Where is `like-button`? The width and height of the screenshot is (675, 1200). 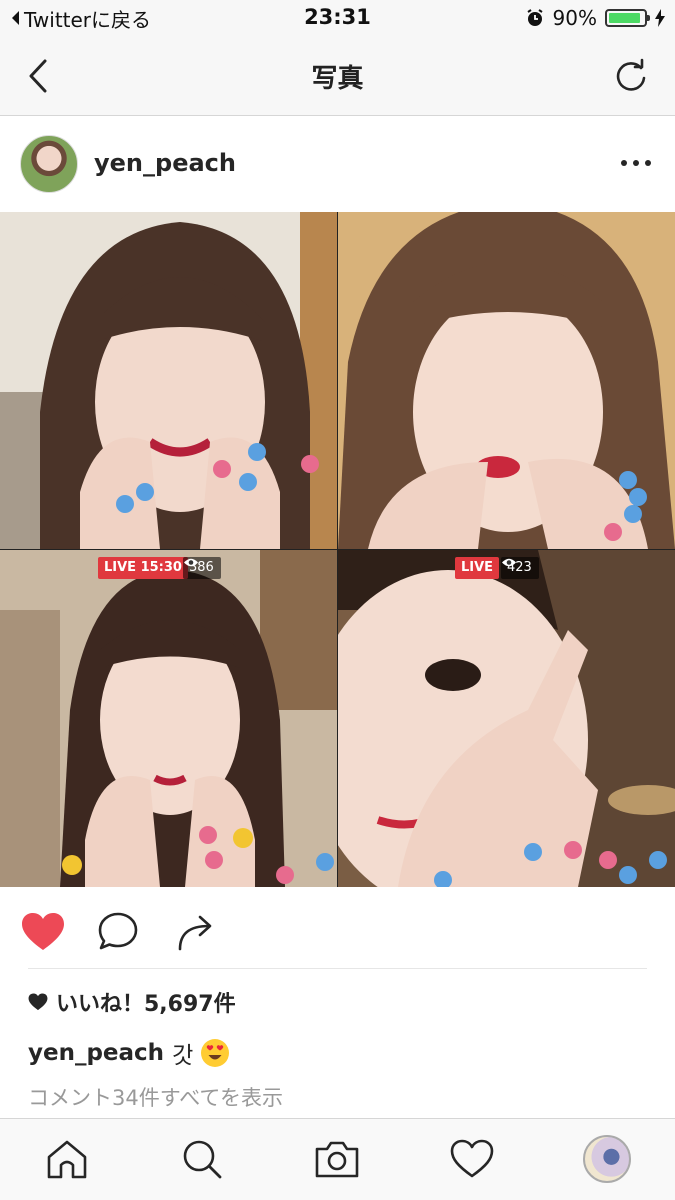
like-button is located at coordinates (43, 932).